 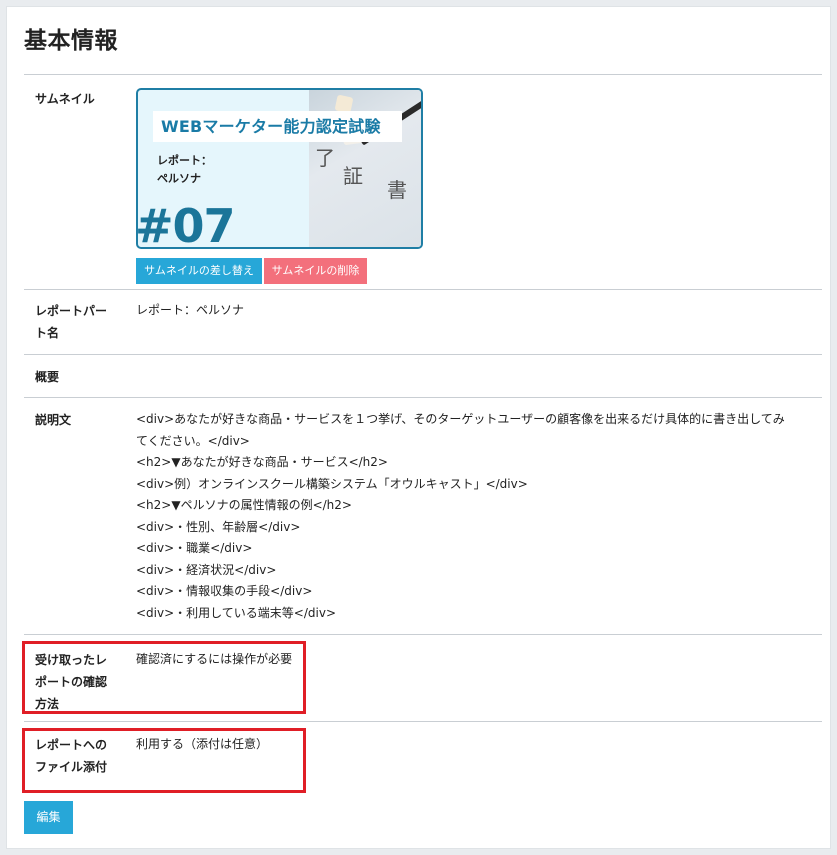 I want to click on photo-char: 証, so click(x=353, y=176).